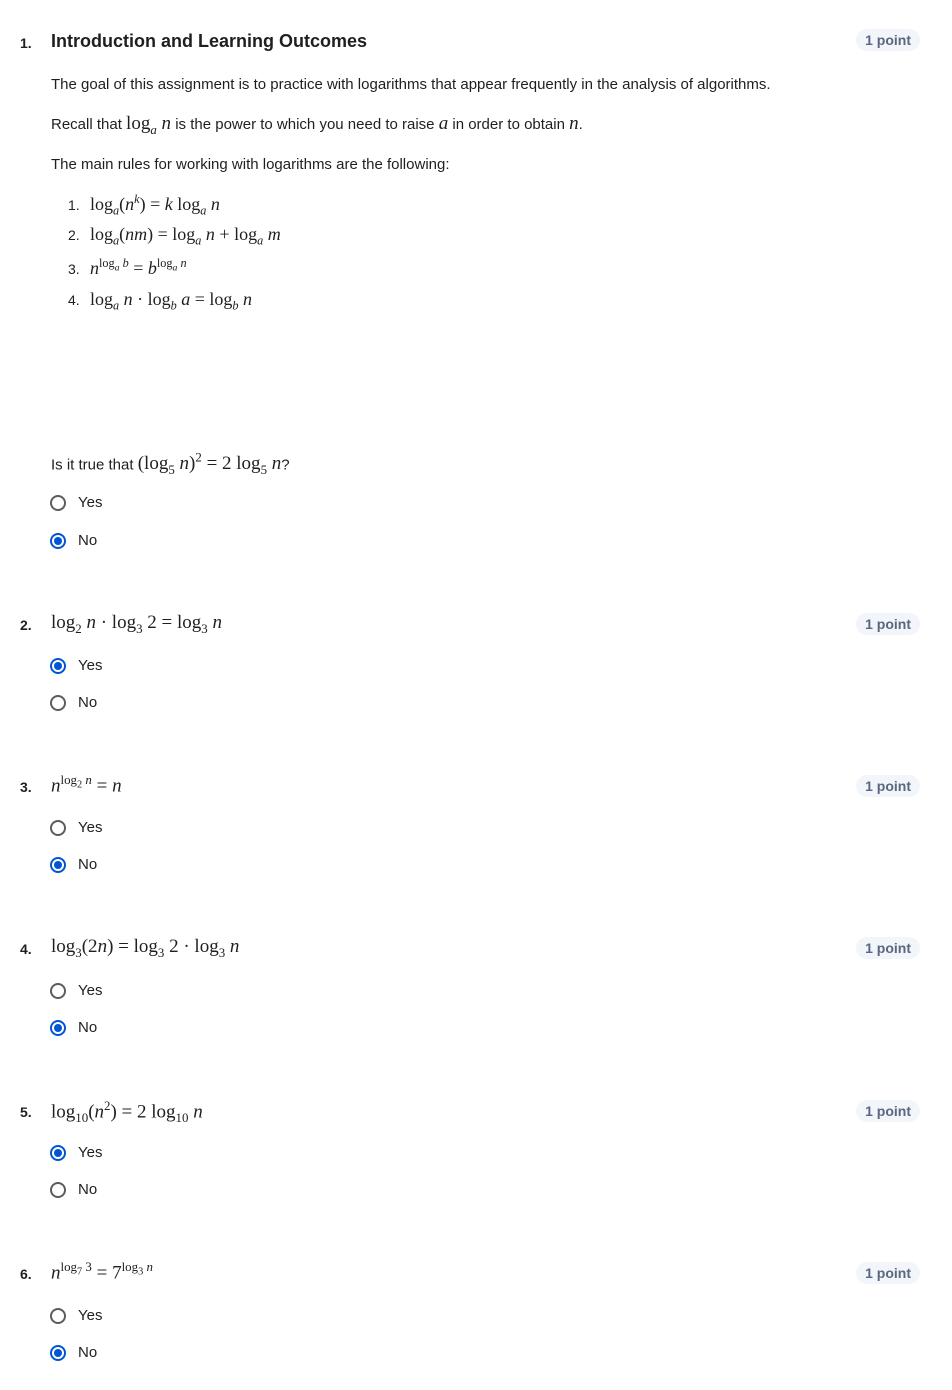 Image resolution: width=952 pixels, height=1390 pixels. What do you see at coordinates (127, 267) in the screenshot?
I see `rule-3: 3. nloga b = bloga n` at bounding box center [127, 267].